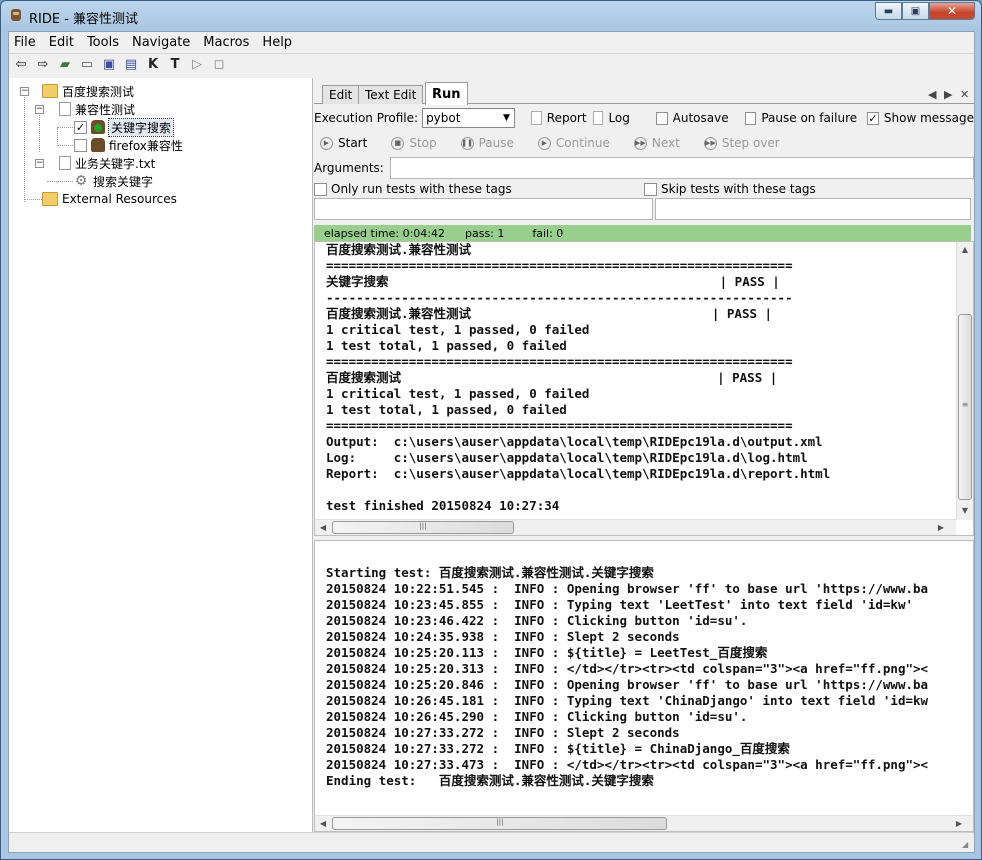 This screenshot has height=860, width=982. I want to click on save-icon: ▣, so click(109, 65).